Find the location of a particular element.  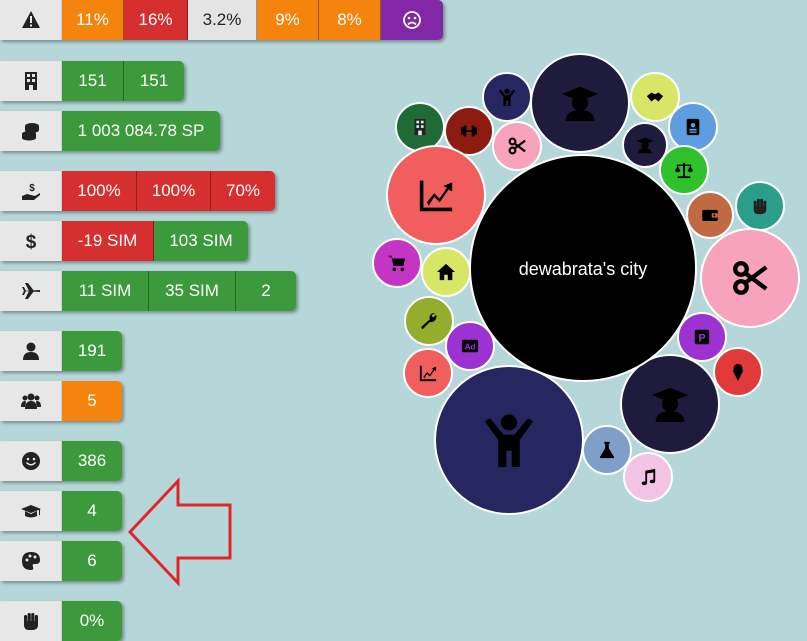

city-name: dewabrata's city is located at coordinates (583, 269).